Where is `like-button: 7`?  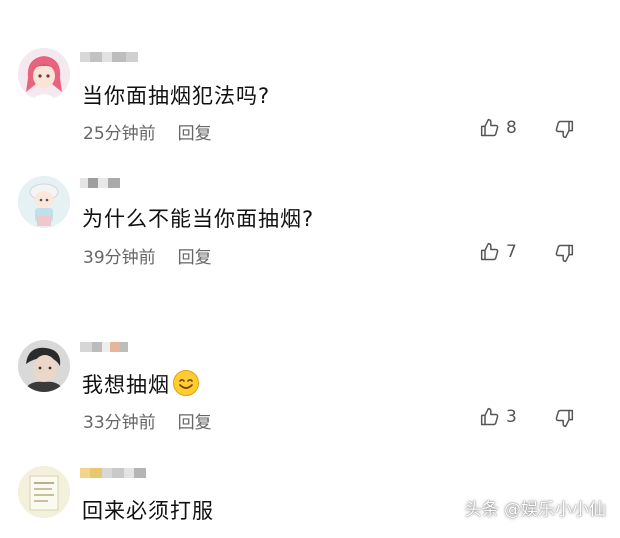 like-button: 7 is located at coordinates (498, 252).